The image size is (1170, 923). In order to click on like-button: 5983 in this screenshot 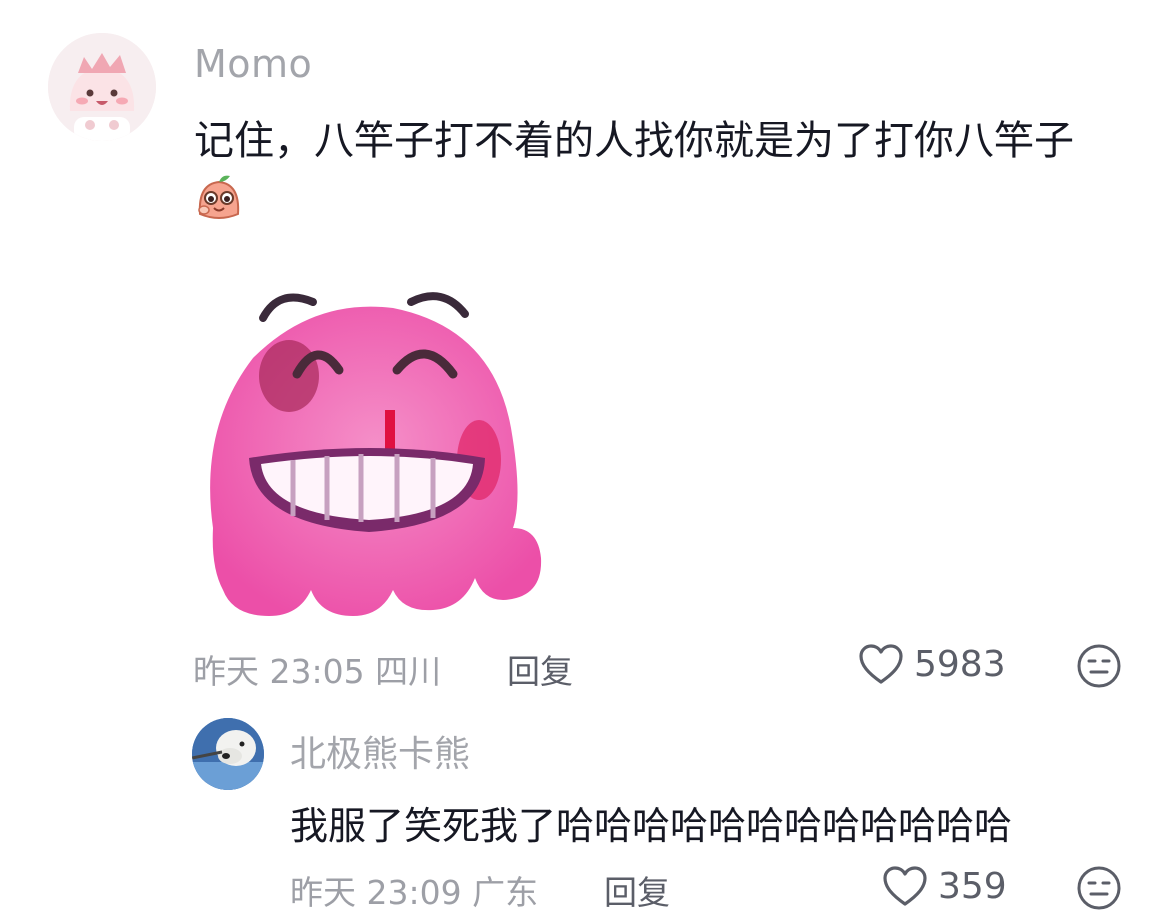, I will do `click(932, 664)`.